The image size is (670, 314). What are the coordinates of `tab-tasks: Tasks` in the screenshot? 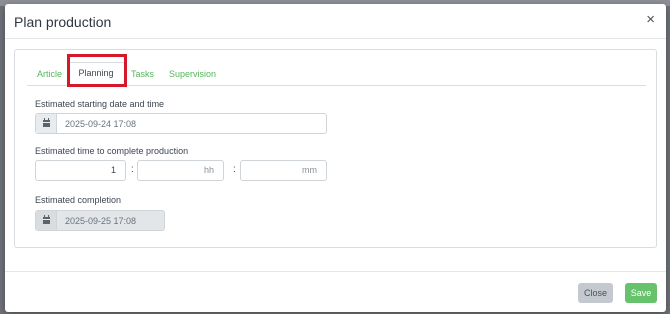 It's located at (142, 75).